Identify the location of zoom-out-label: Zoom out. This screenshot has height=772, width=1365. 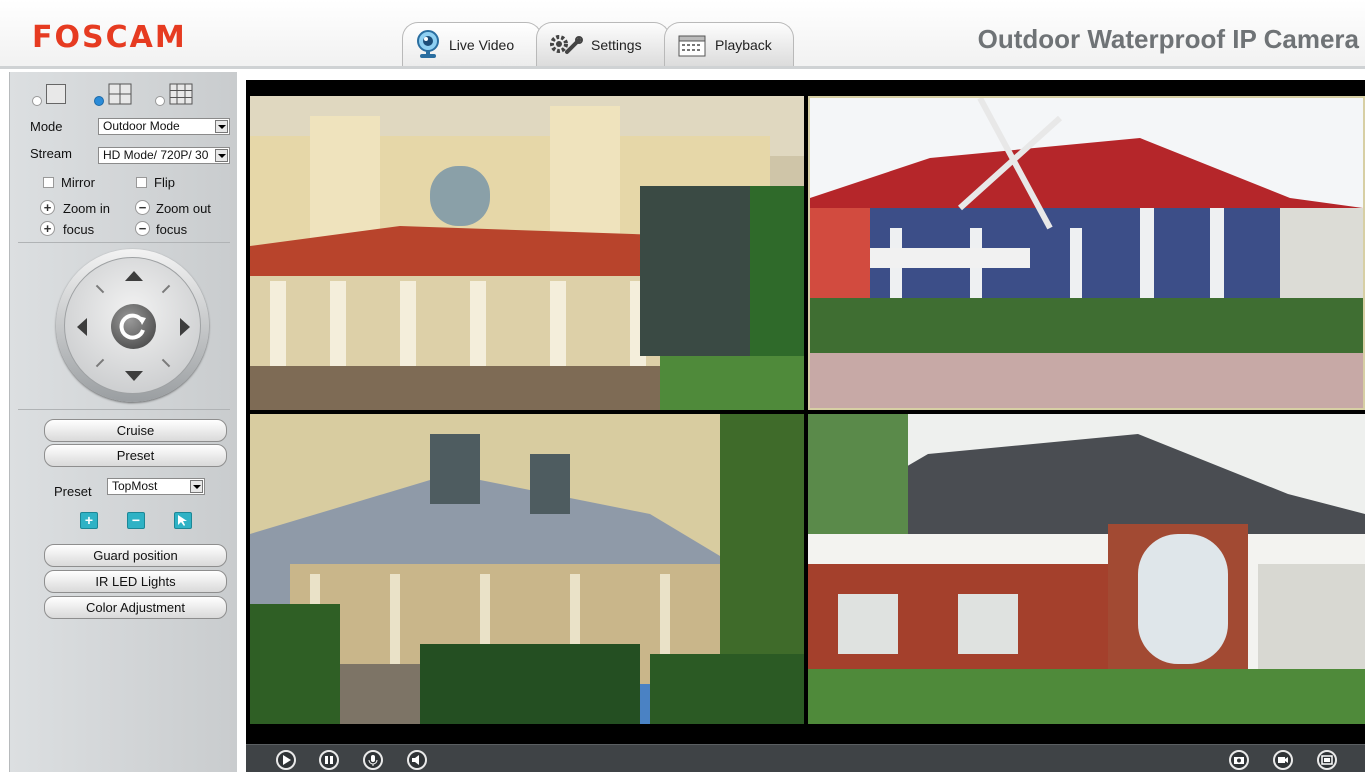
(183, 208).